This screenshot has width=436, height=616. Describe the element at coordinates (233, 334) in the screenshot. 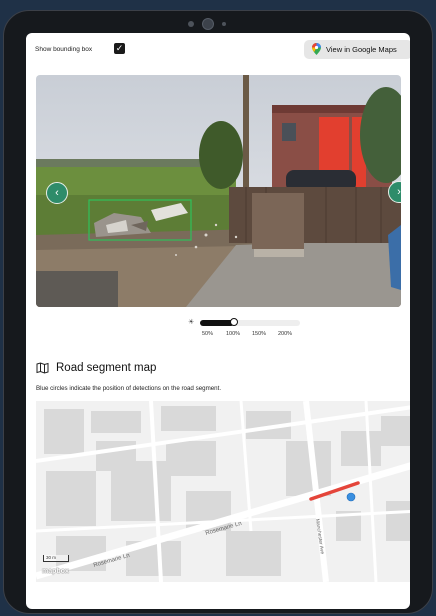

I see `zoom-tick-label: 100%` at that location.